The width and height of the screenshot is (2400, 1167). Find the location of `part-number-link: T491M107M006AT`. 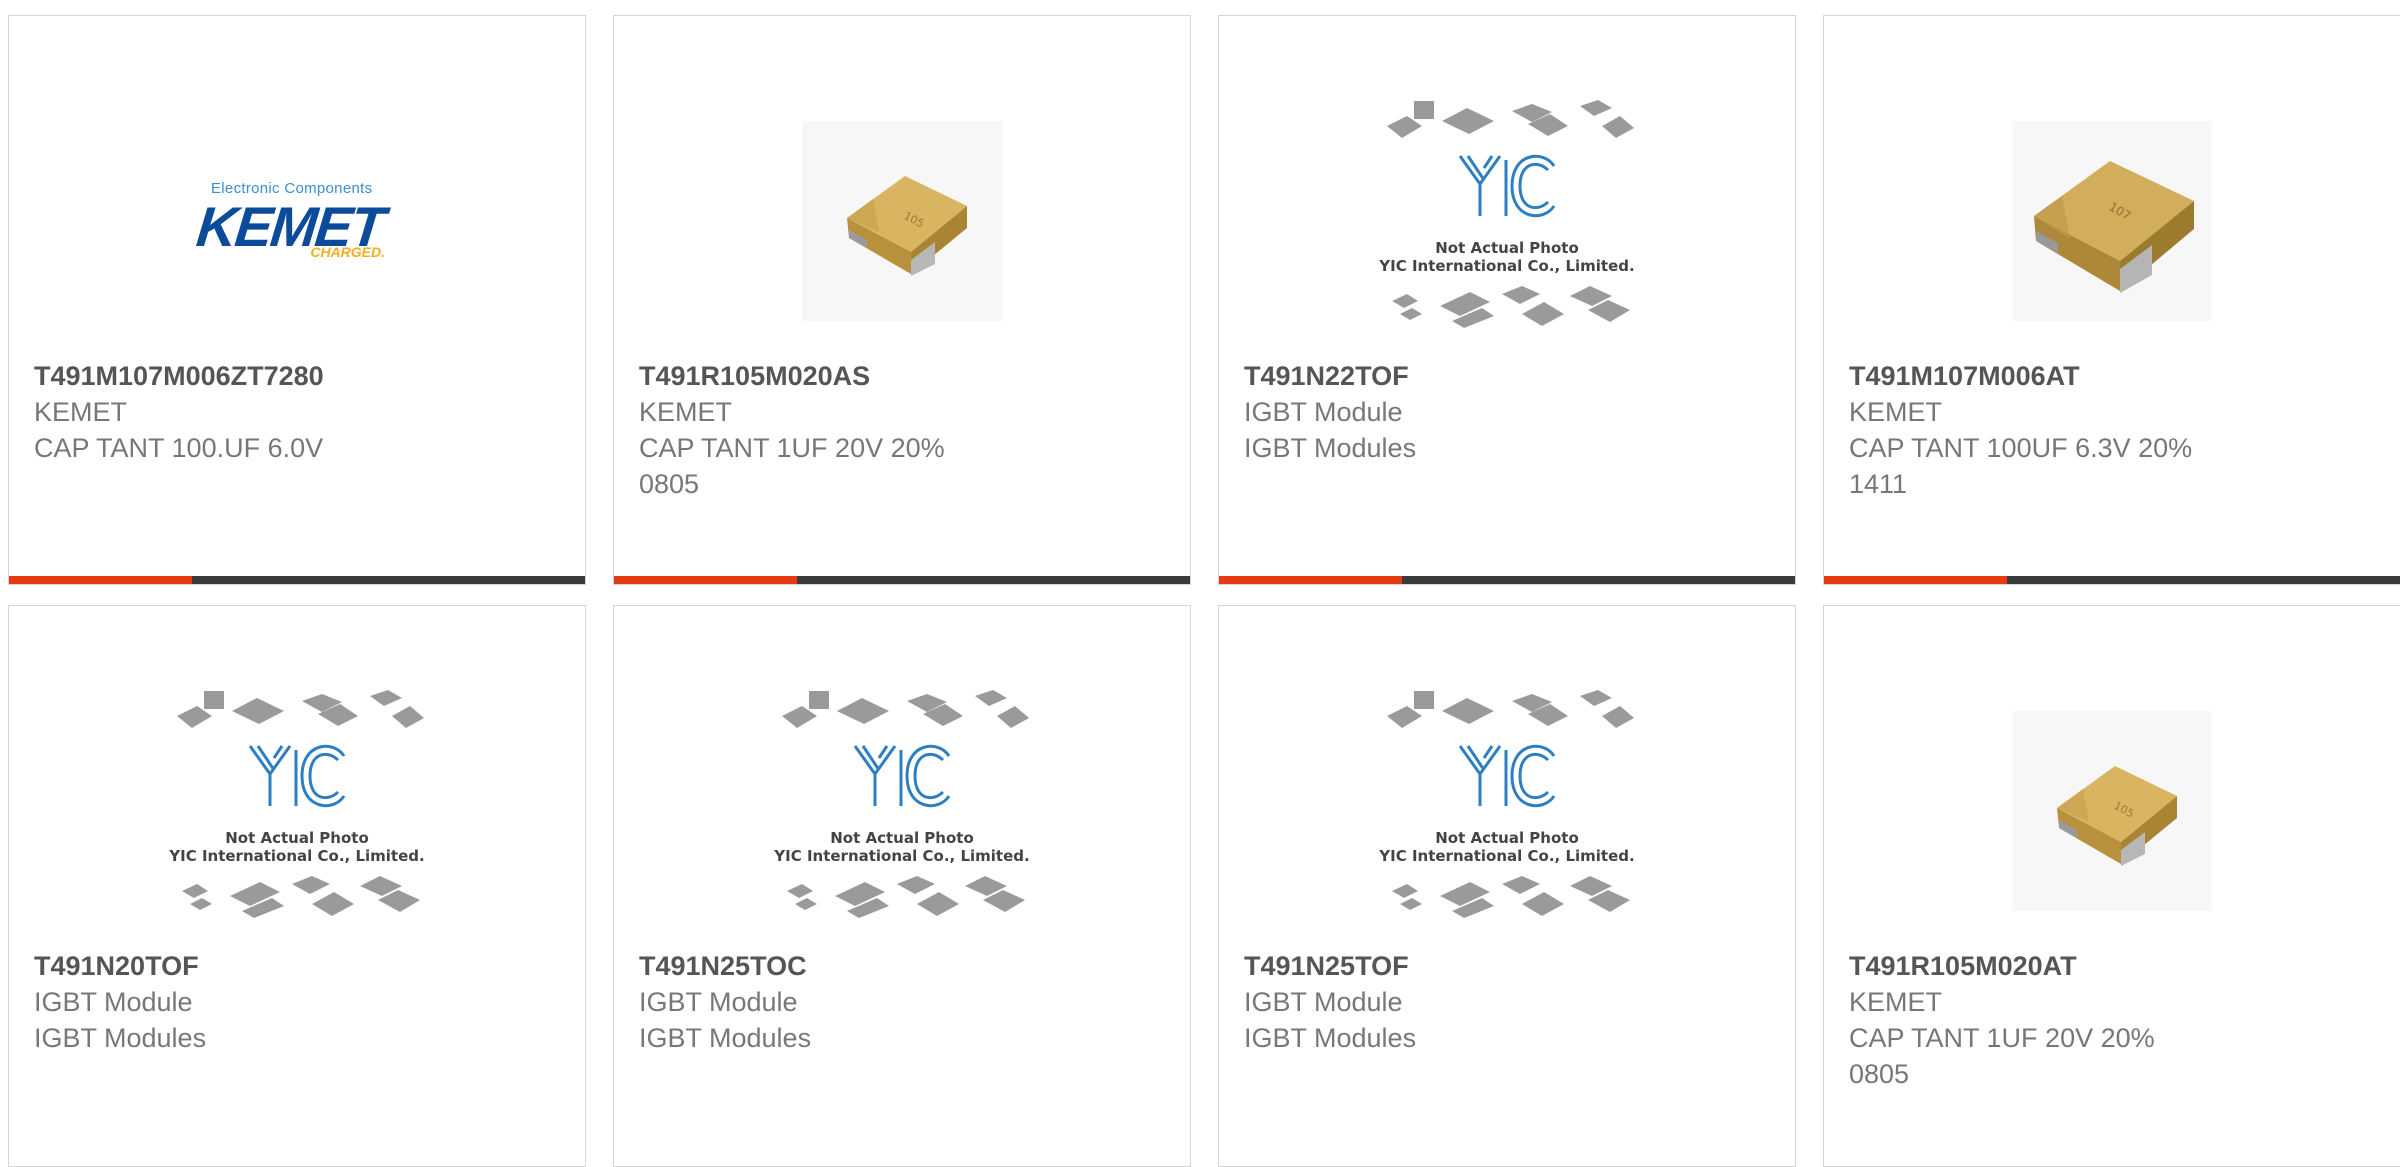

part-number-link: T491M107M006AT is located at coordinates (2112, 376).